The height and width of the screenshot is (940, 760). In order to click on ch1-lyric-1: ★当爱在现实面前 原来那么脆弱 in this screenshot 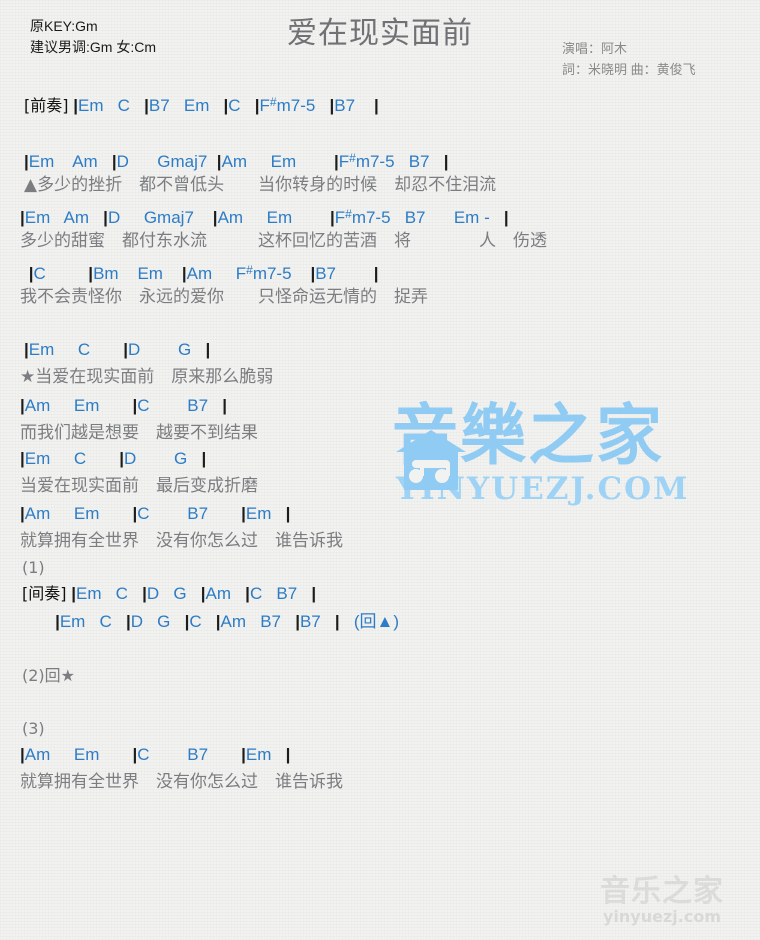, I will do `click(147, 377)`.